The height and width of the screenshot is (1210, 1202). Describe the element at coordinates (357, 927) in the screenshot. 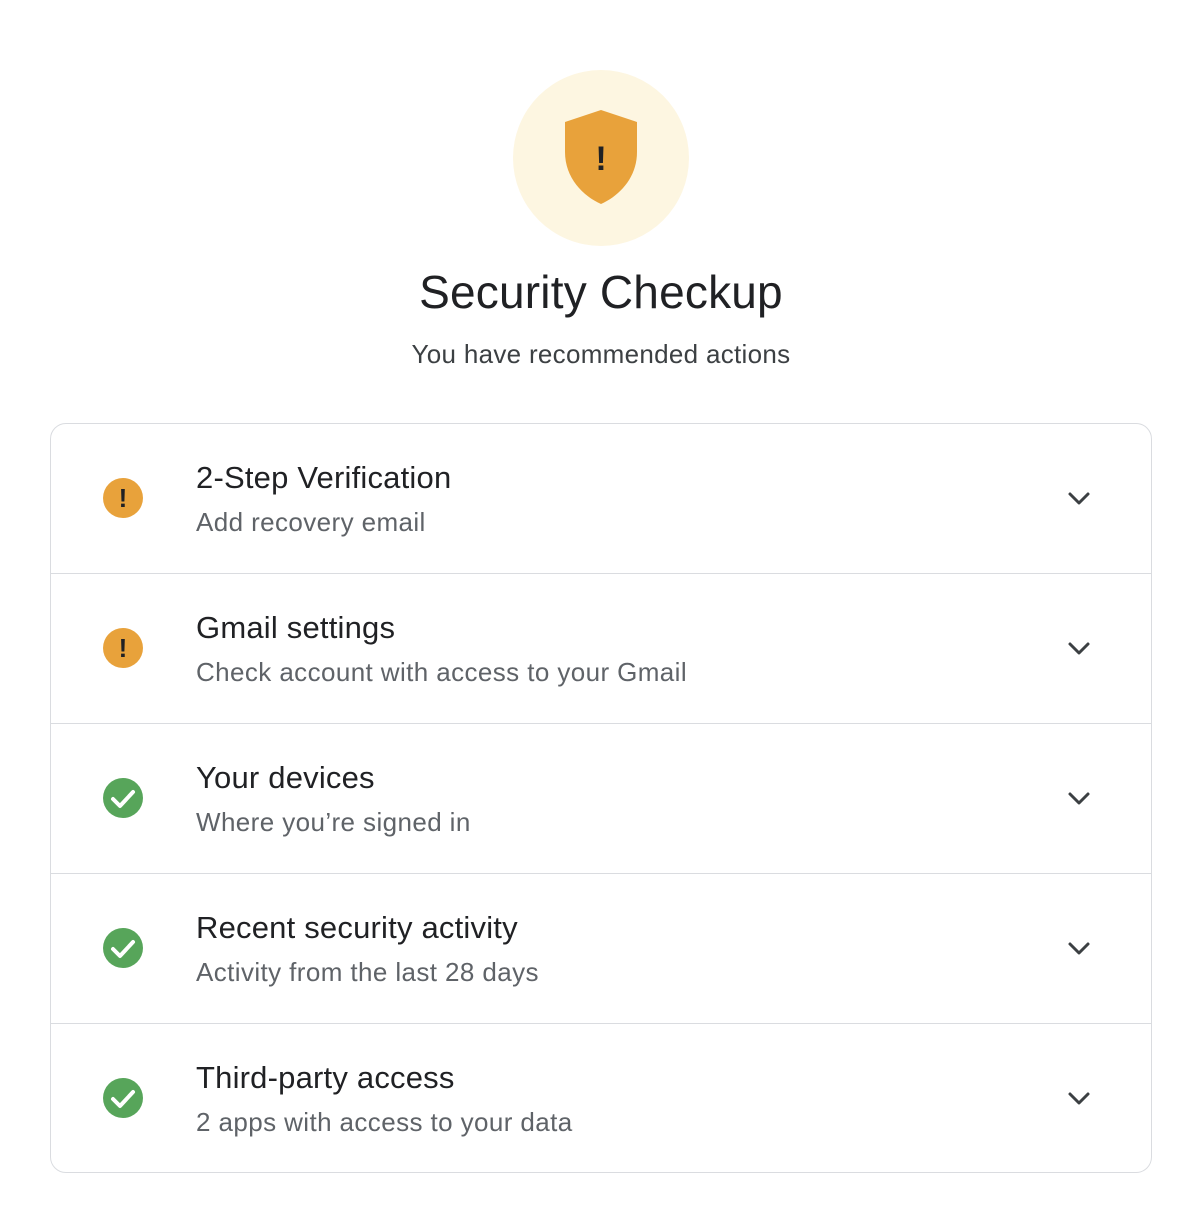

I see `checkup-item-title: Recent security activity` at that location.